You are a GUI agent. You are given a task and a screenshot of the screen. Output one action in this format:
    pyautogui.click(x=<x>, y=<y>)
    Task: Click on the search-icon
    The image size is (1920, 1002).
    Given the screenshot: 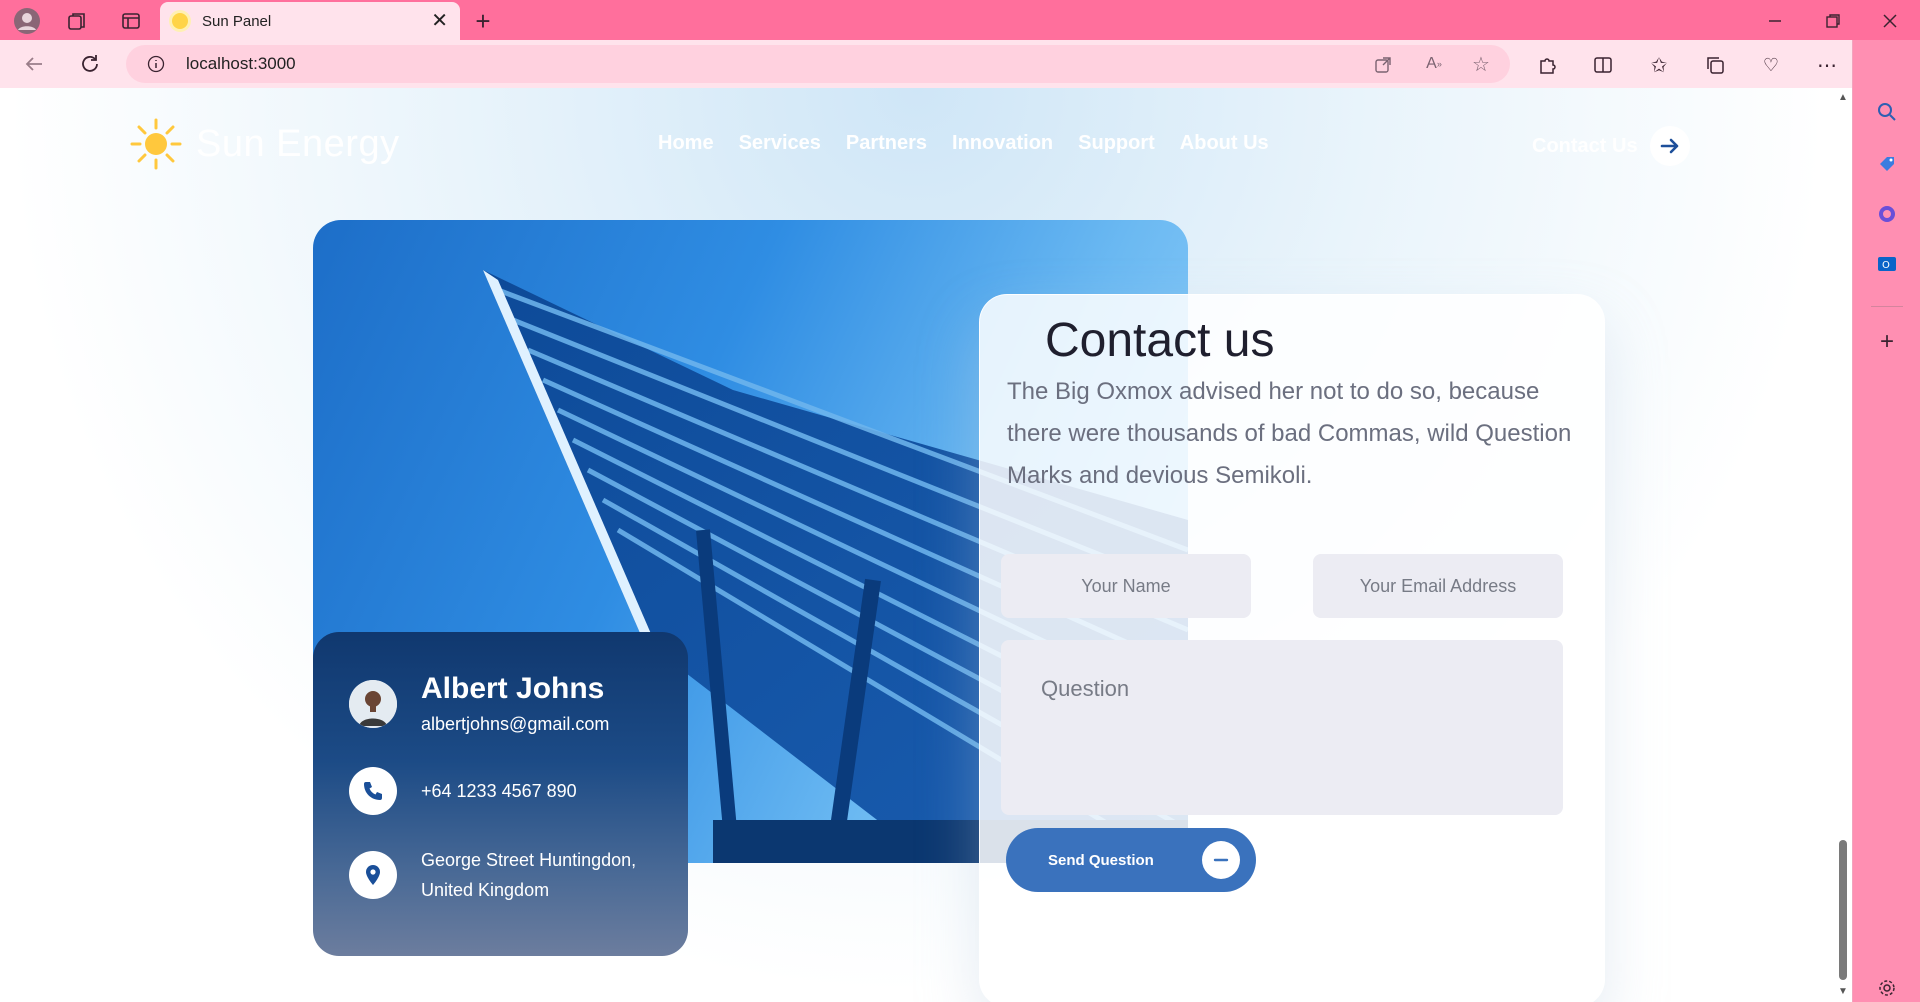 What is the action you would take?
    pyautogui.click(x=1887, y=112)
    